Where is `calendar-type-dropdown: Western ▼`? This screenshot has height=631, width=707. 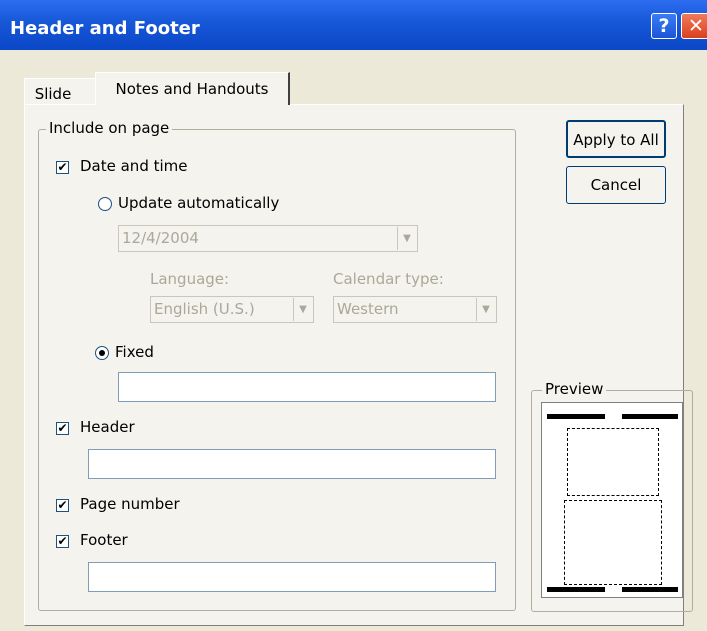 calendar-type-dropdown: Western ▼ is located at coordinates (415, 309).